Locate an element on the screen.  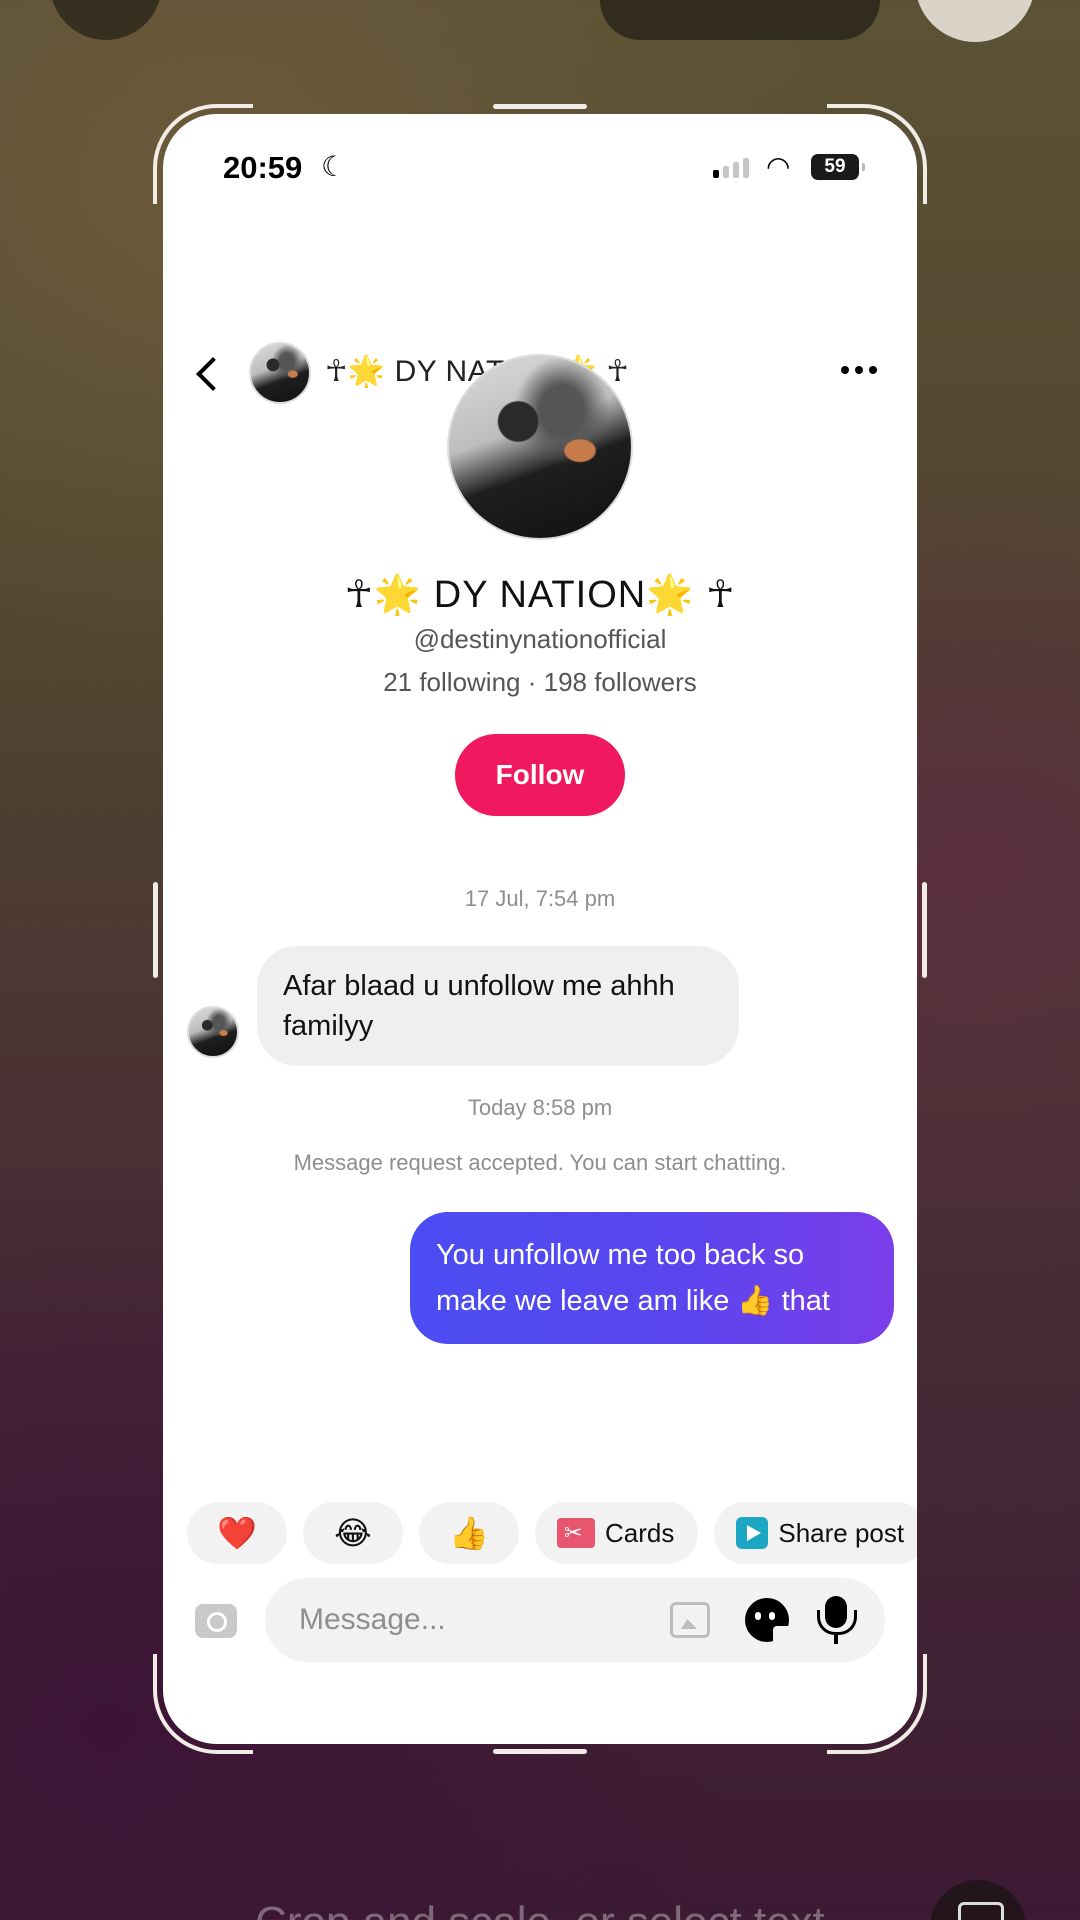
crop-handle-top is located at coordinates (540, 106).